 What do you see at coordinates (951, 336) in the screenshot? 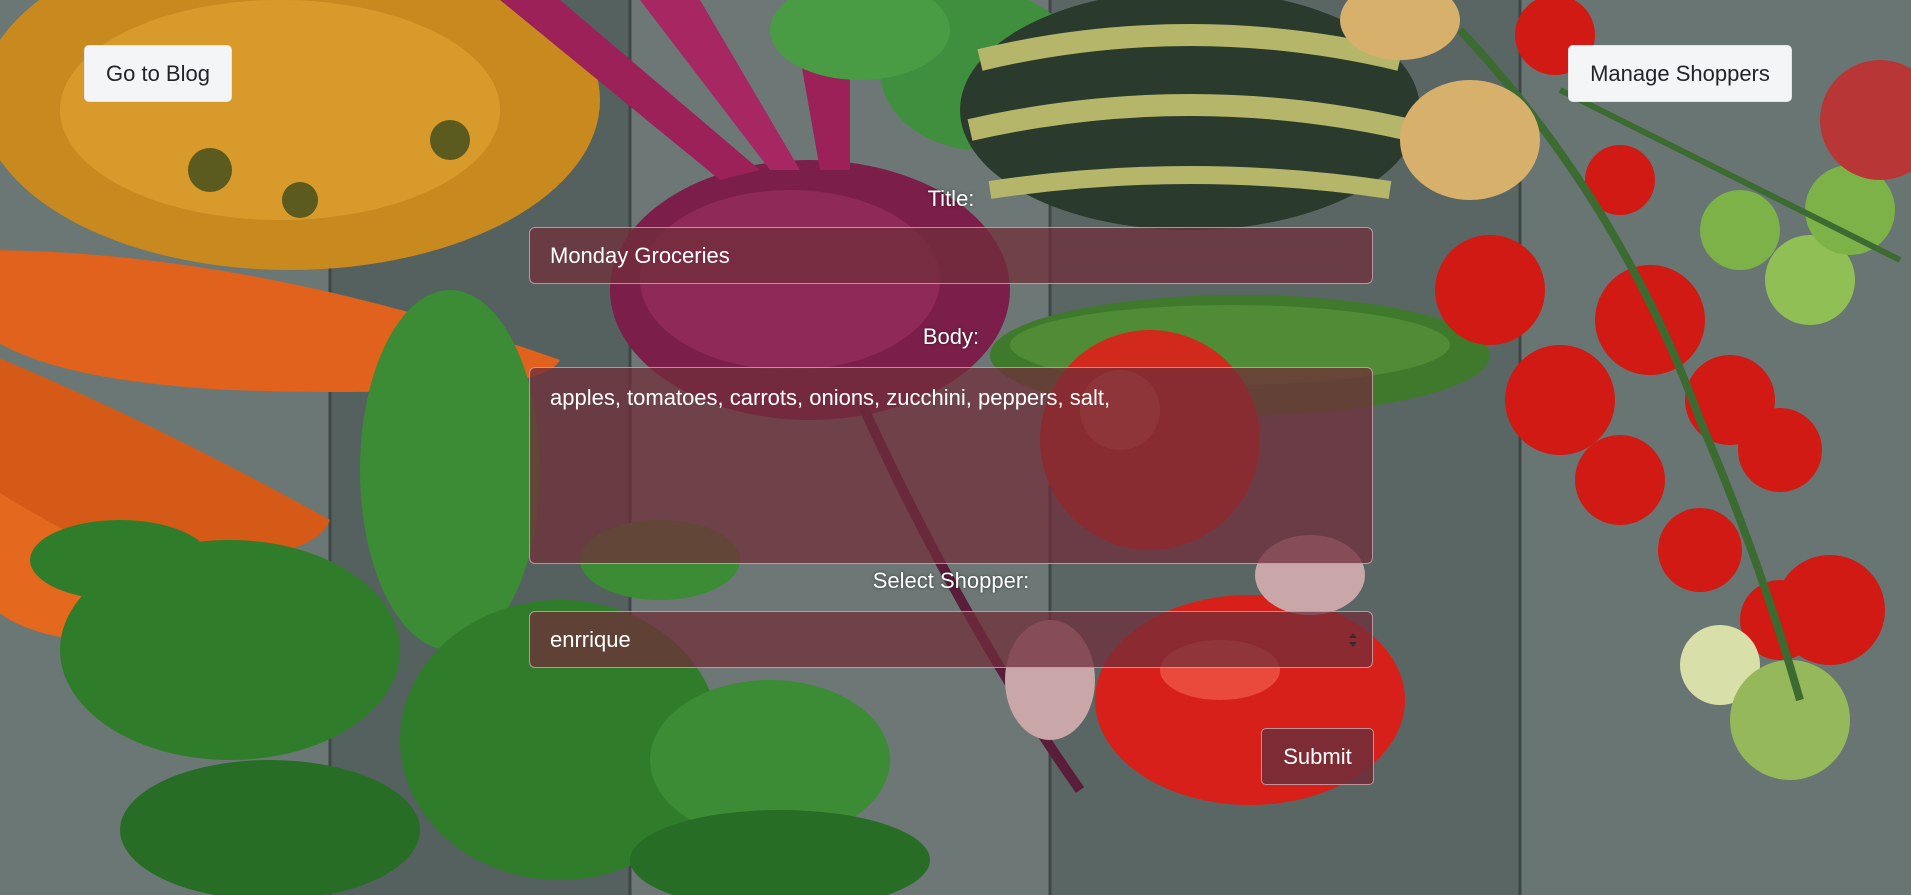
I see `body-label: Body:` at bounding box center [951, 336].